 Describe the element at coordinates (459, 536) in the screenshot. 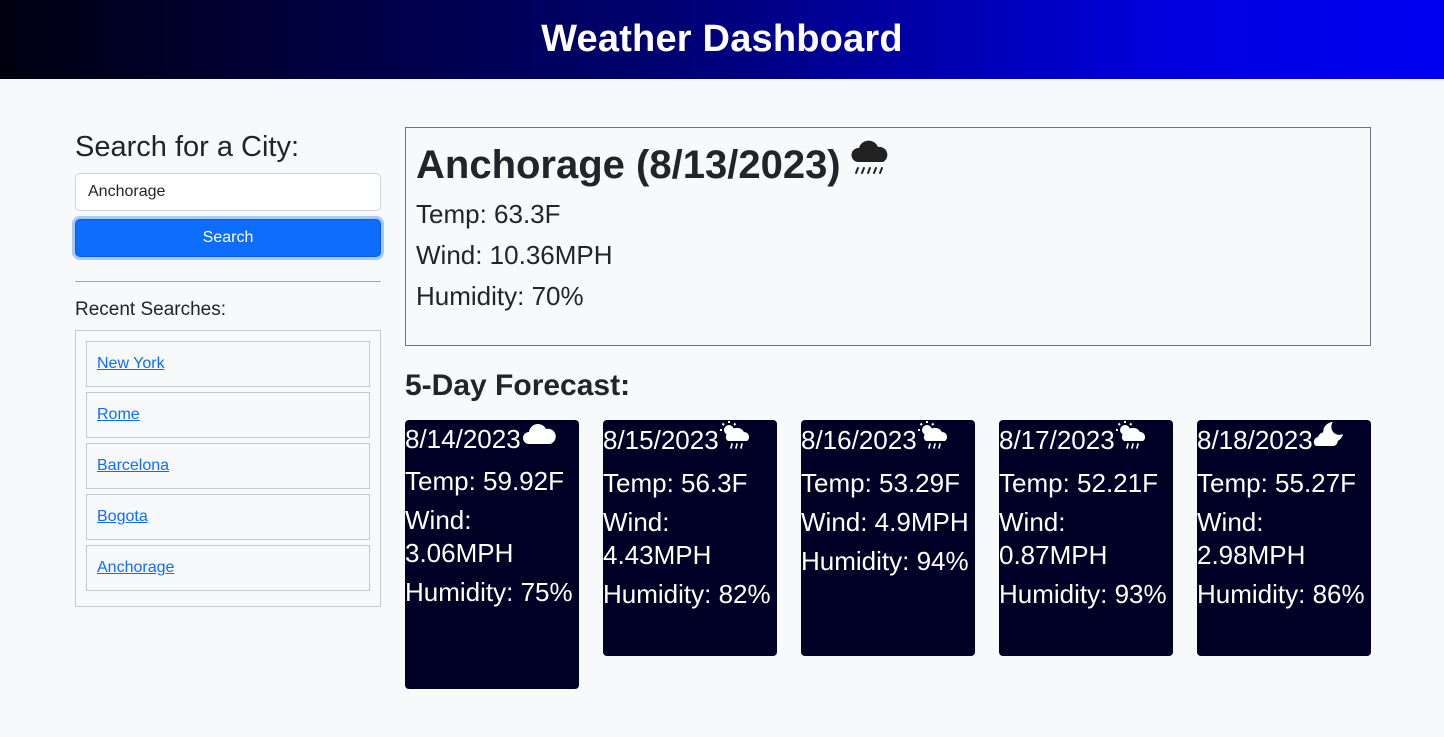

I see `forecast-wind: Wind: 3.06MPH` at that location.